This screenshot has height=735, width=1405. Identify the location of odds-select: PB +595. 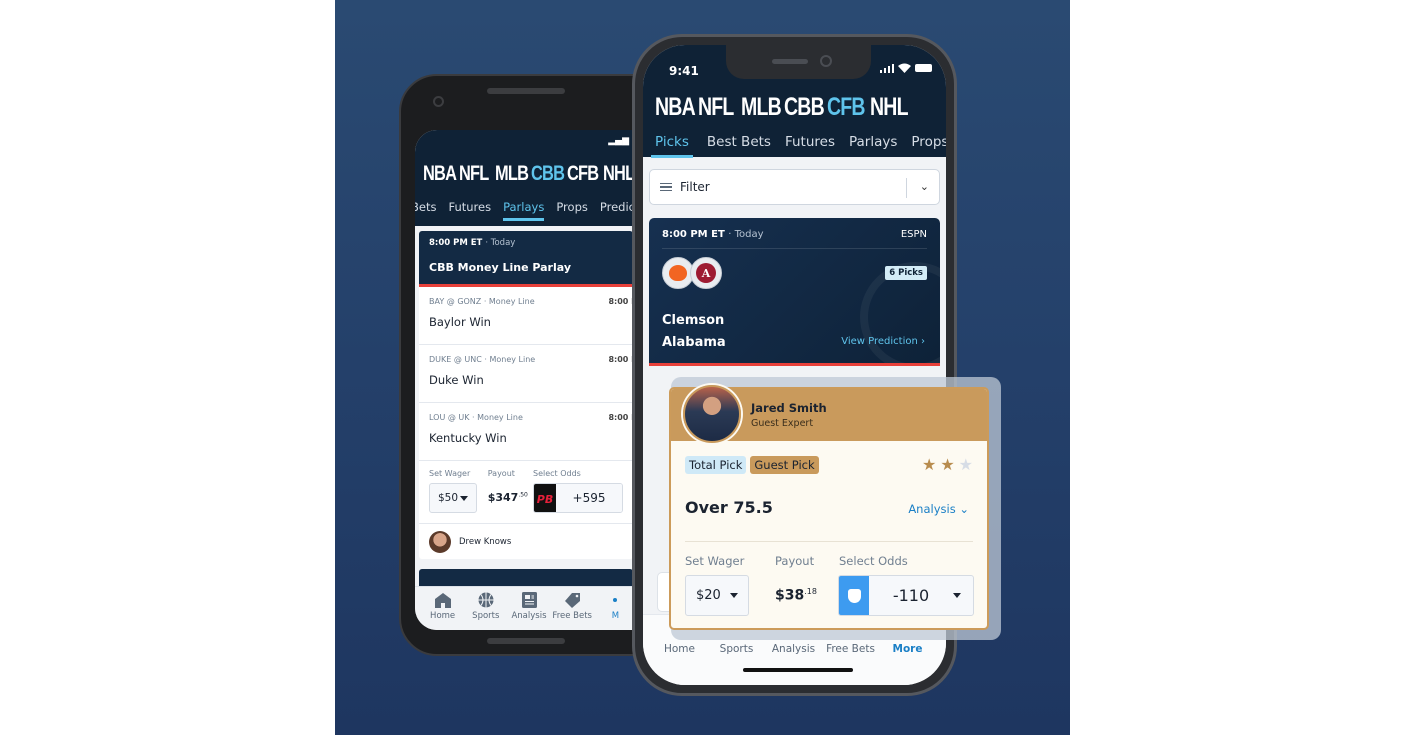
(578, 498).